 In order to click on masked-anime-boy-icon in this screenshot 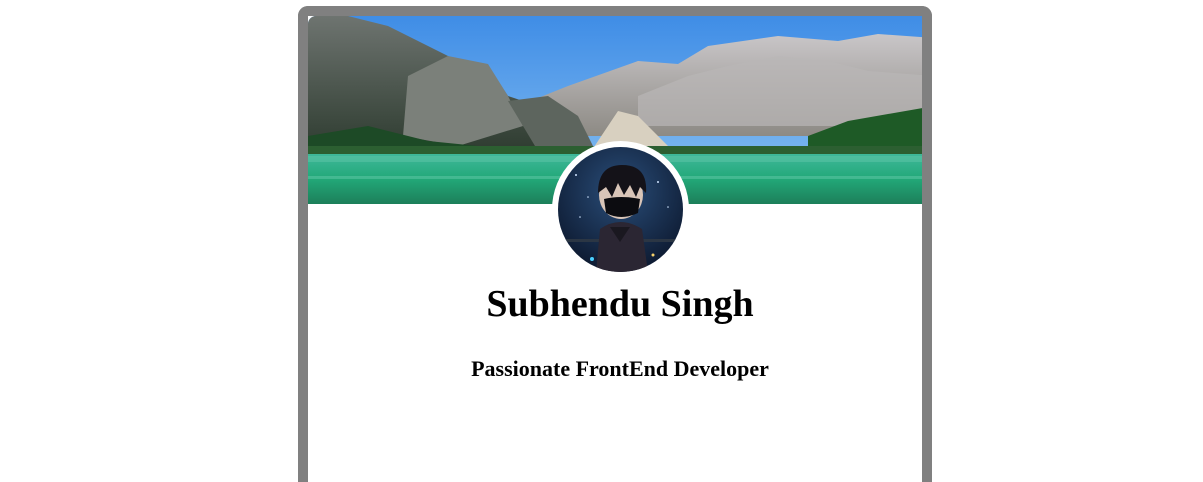, I will do `click(620, 209)`.